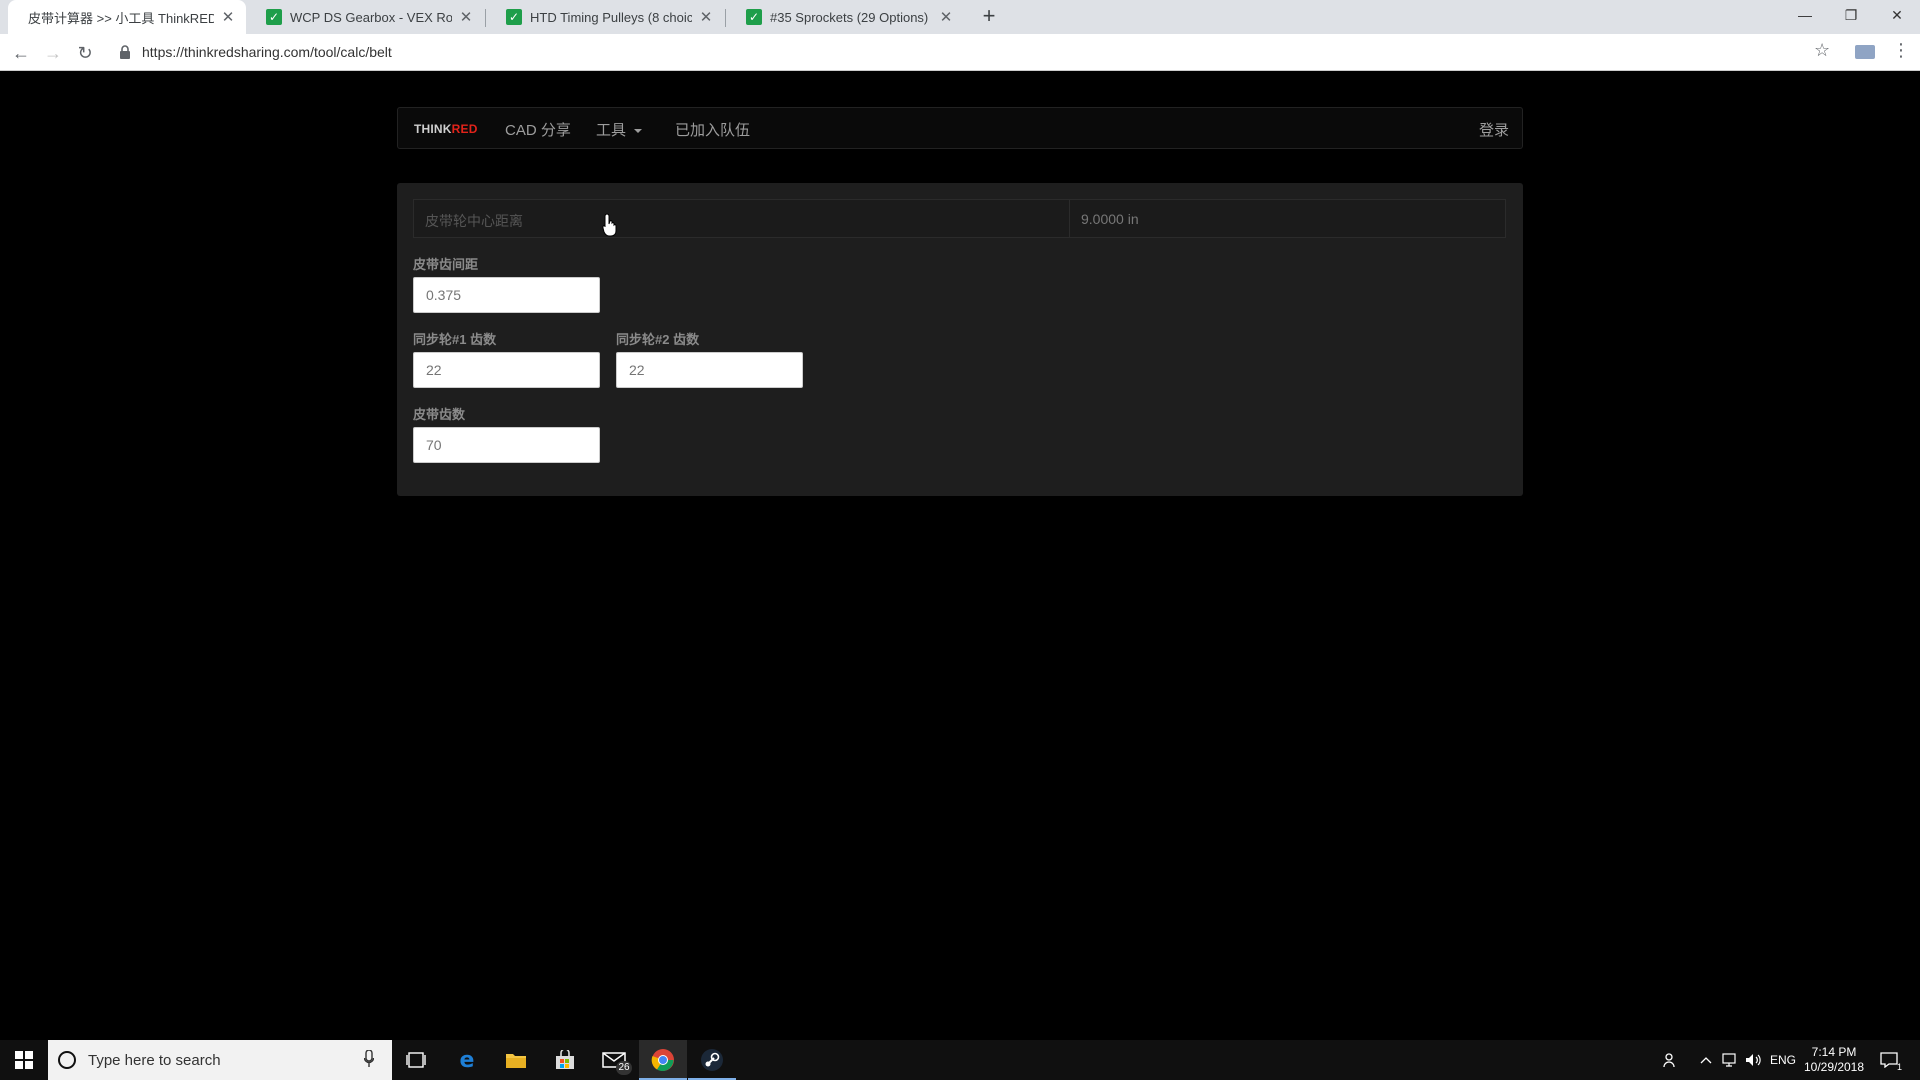  I want to click on mail-icon: 26, so click(614, 1060).